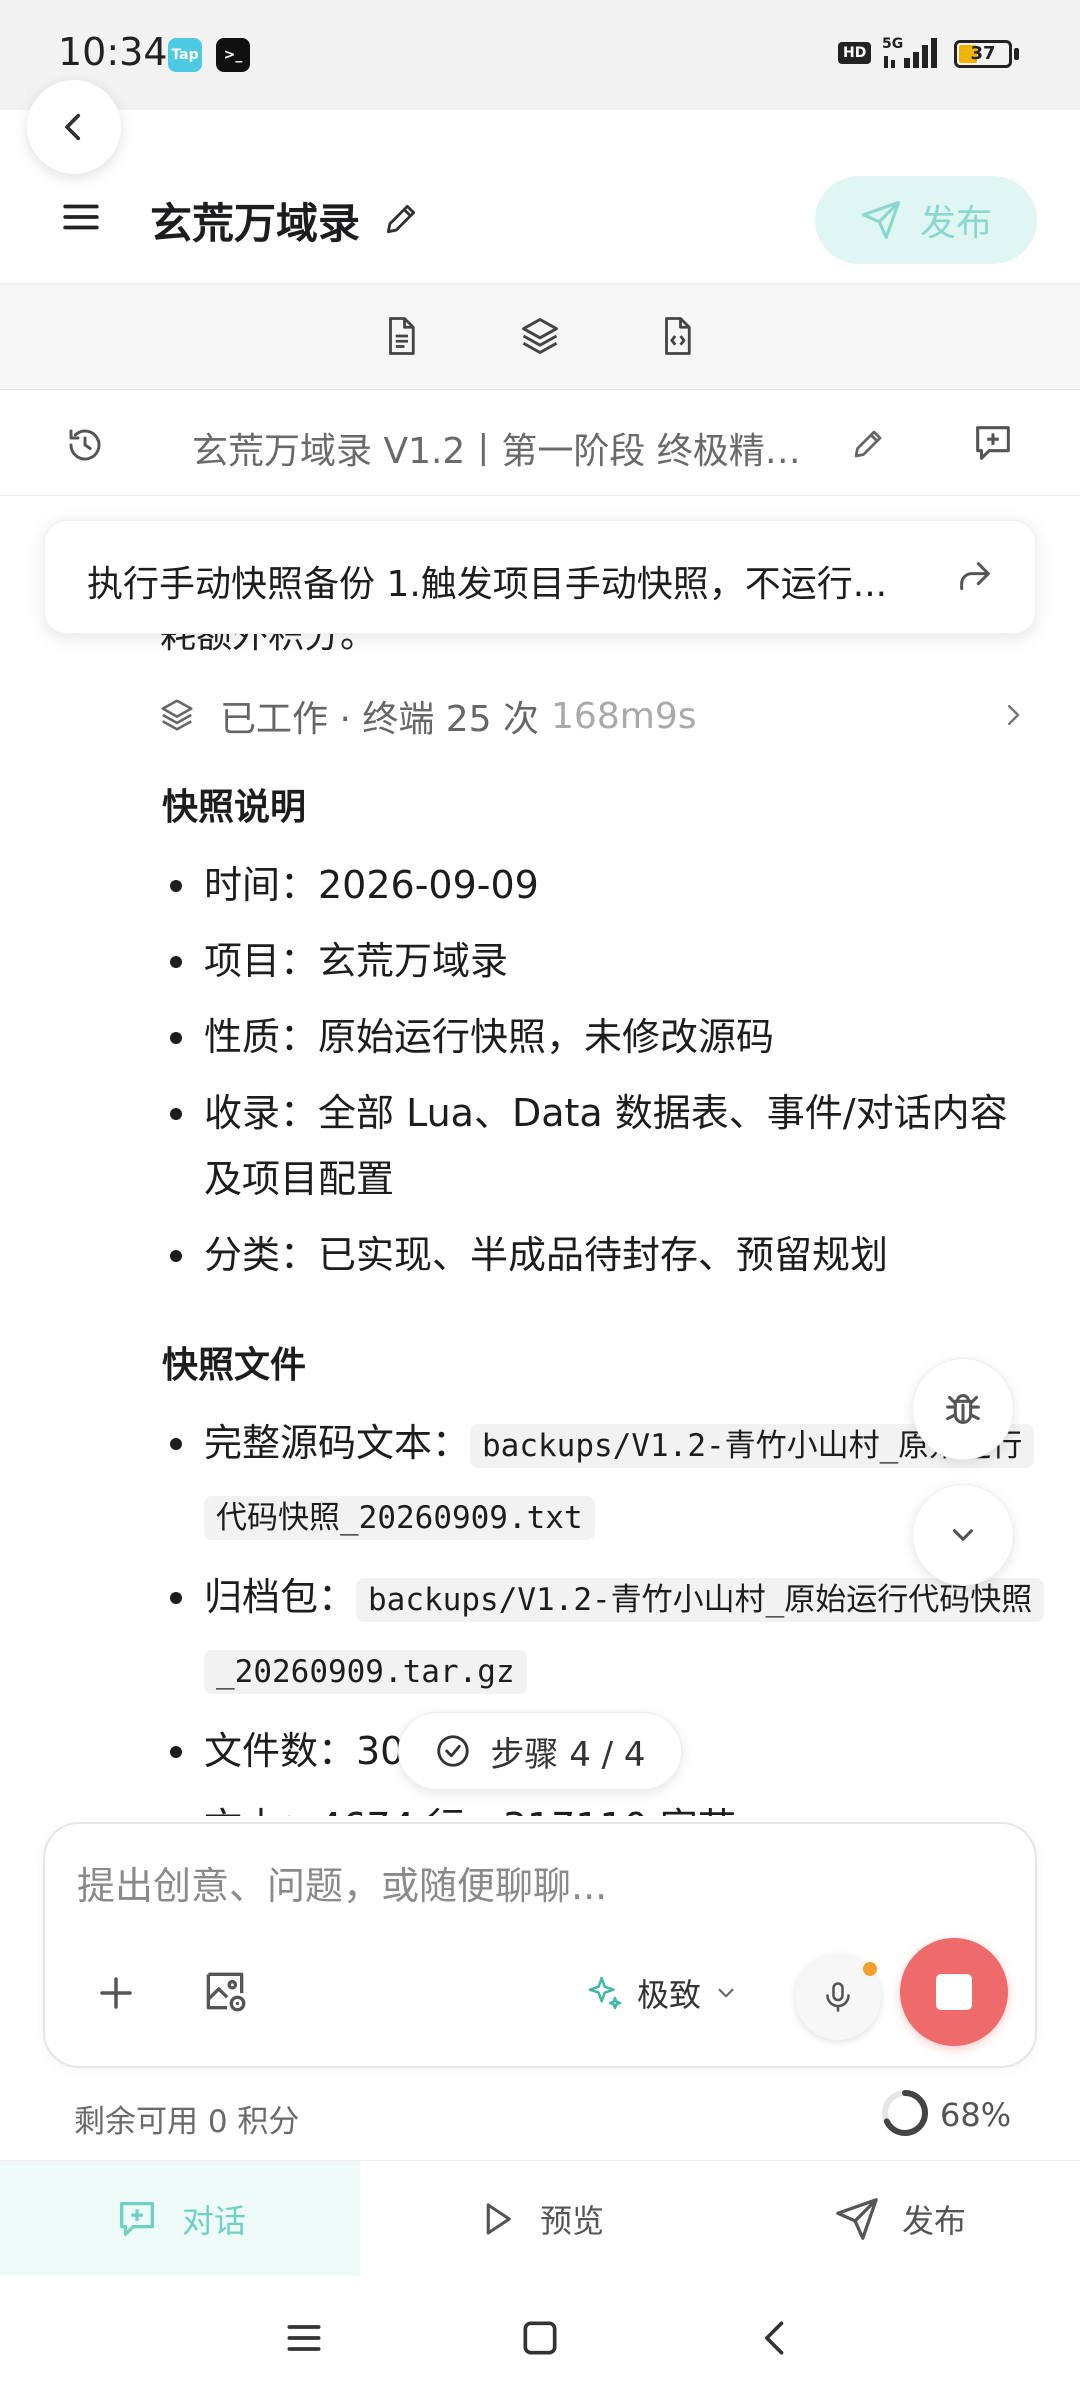  I want to click on list-item: 项目：玄荒万域录, so click(602, 961).